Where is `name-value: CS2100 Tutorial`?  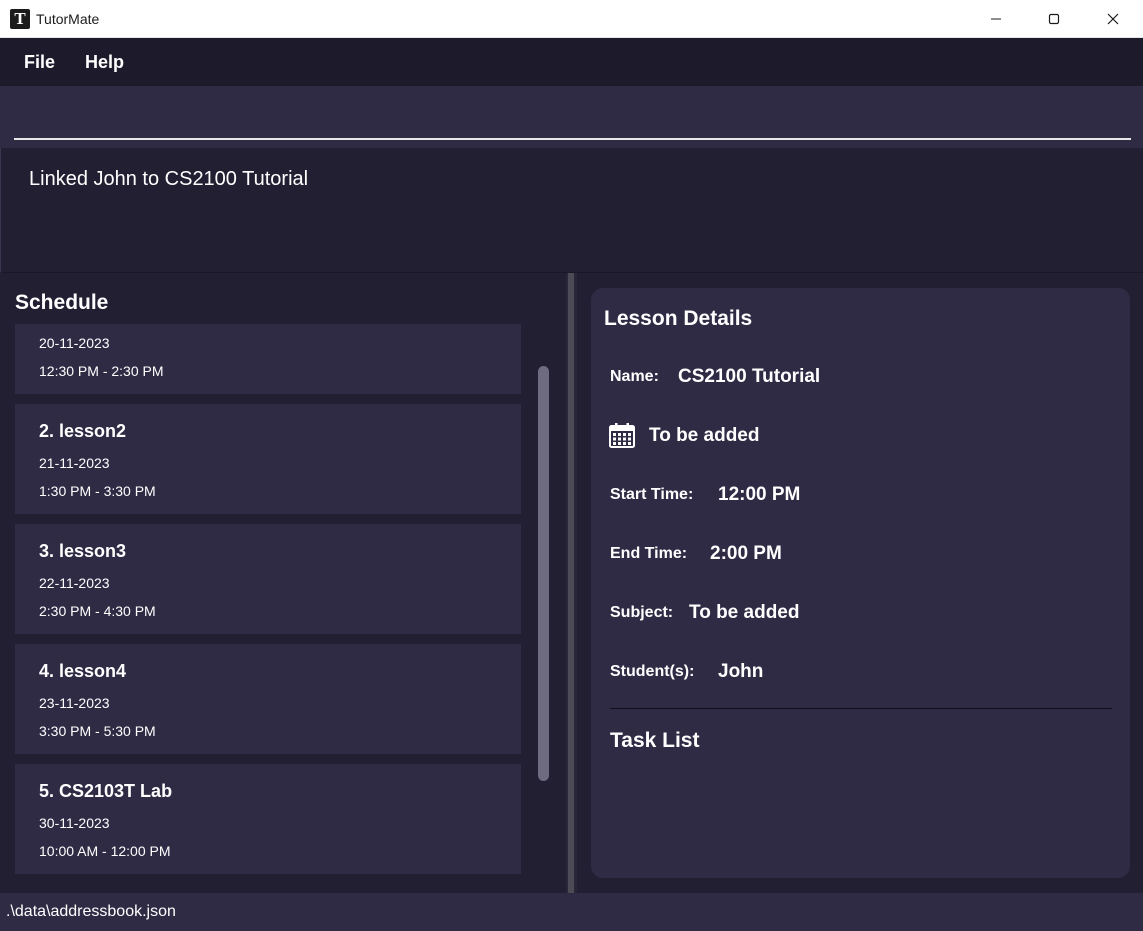 name-value: CS2100 Tutorial is located at coordinates (749, 376).